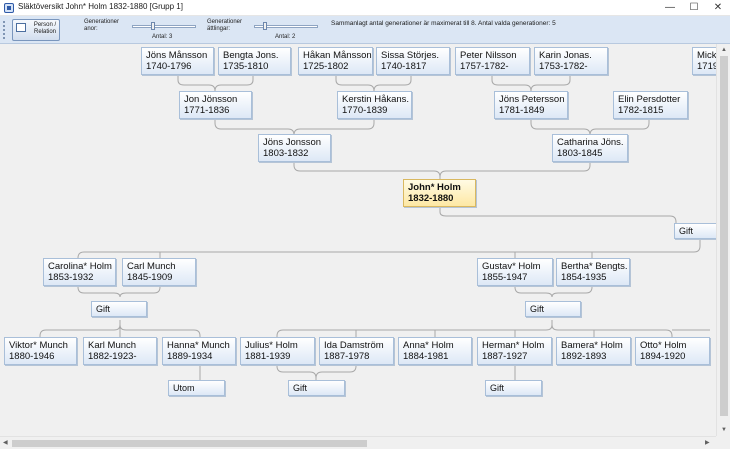  What do you see at coordinates (45, 28) in the screenshot?
I see `person-relation-label: Person / Relation` at bounding box center [45, 28].